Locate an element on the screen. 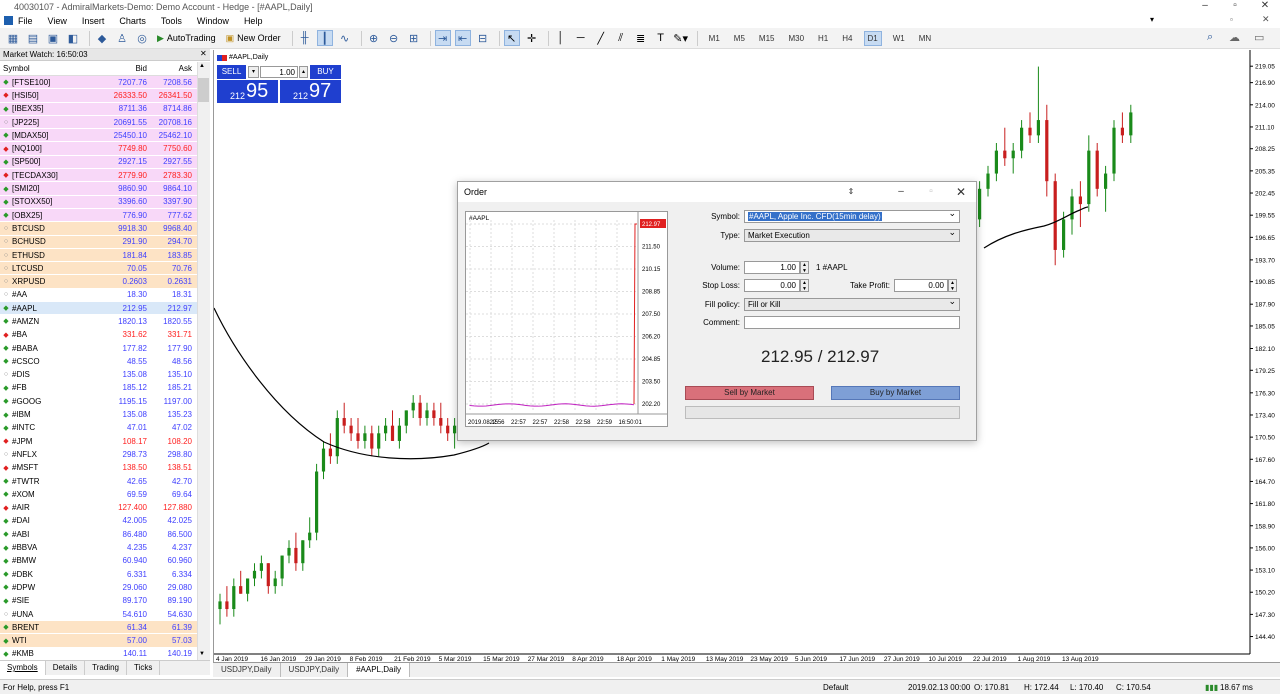  symbol-row: ◆ #DAI 42.005 42.025 is located at coordinates (98, 522).